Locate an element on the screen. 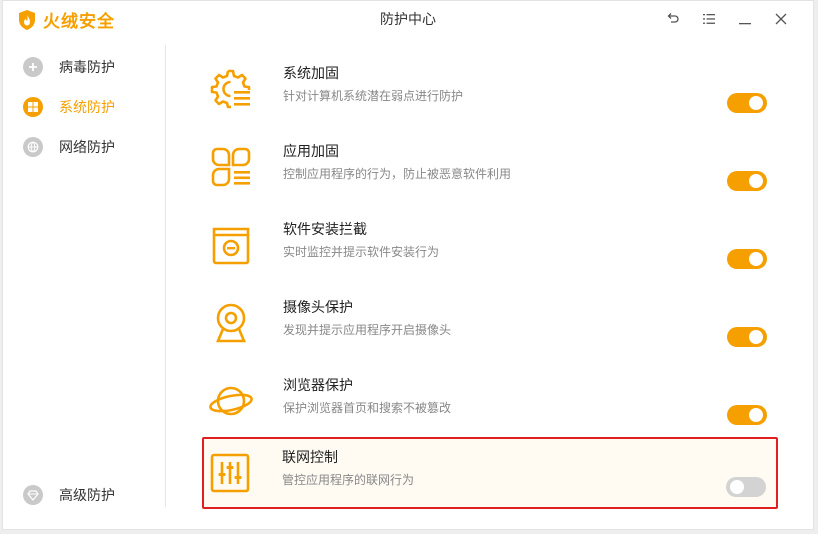  diamond-icon is located at coordinates (33, 495).